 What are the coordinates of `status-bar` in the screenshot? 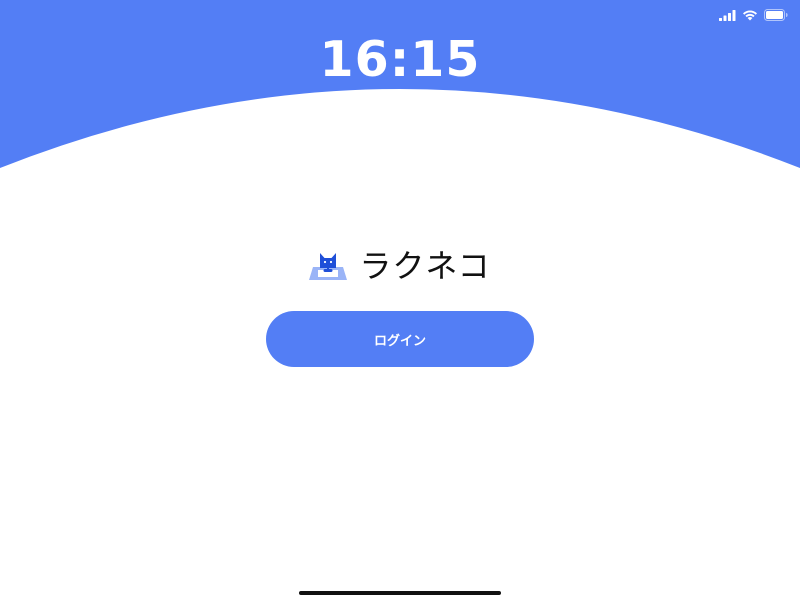 It's located at (753, 15).